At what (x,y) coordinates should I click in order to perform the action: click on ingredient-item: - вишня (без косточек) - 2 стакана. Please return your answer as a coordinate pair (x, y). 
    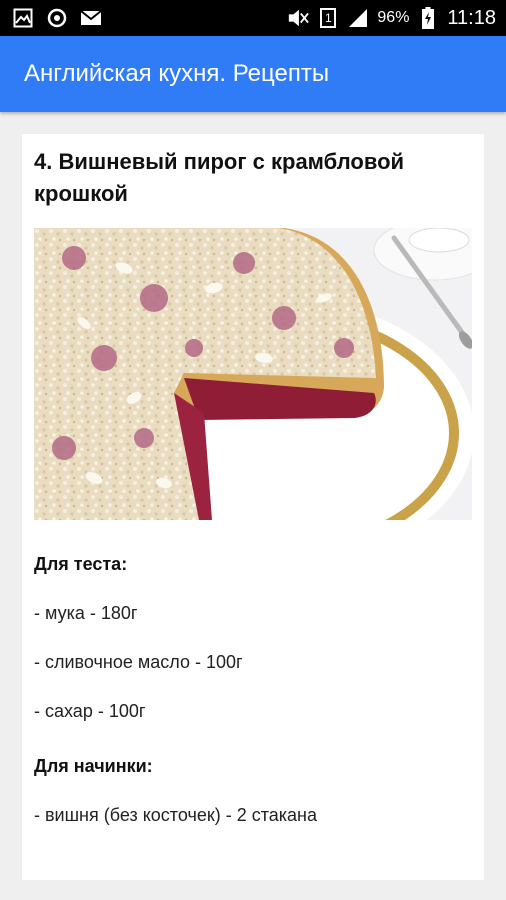
    Looking at the image, I should click on (176, 815).